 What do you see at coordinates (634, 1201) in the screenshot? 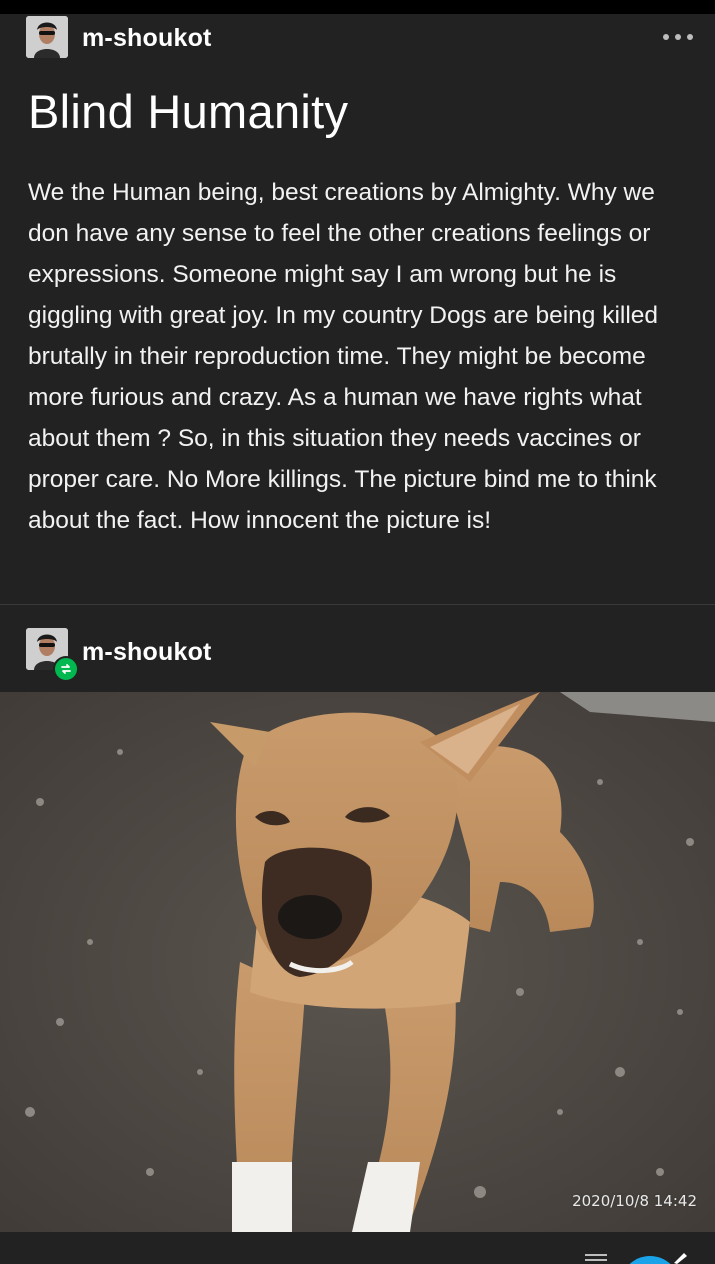
I see `photo-timestamp: 2020/10/8 14:42` at bounding box center [634, 1201].